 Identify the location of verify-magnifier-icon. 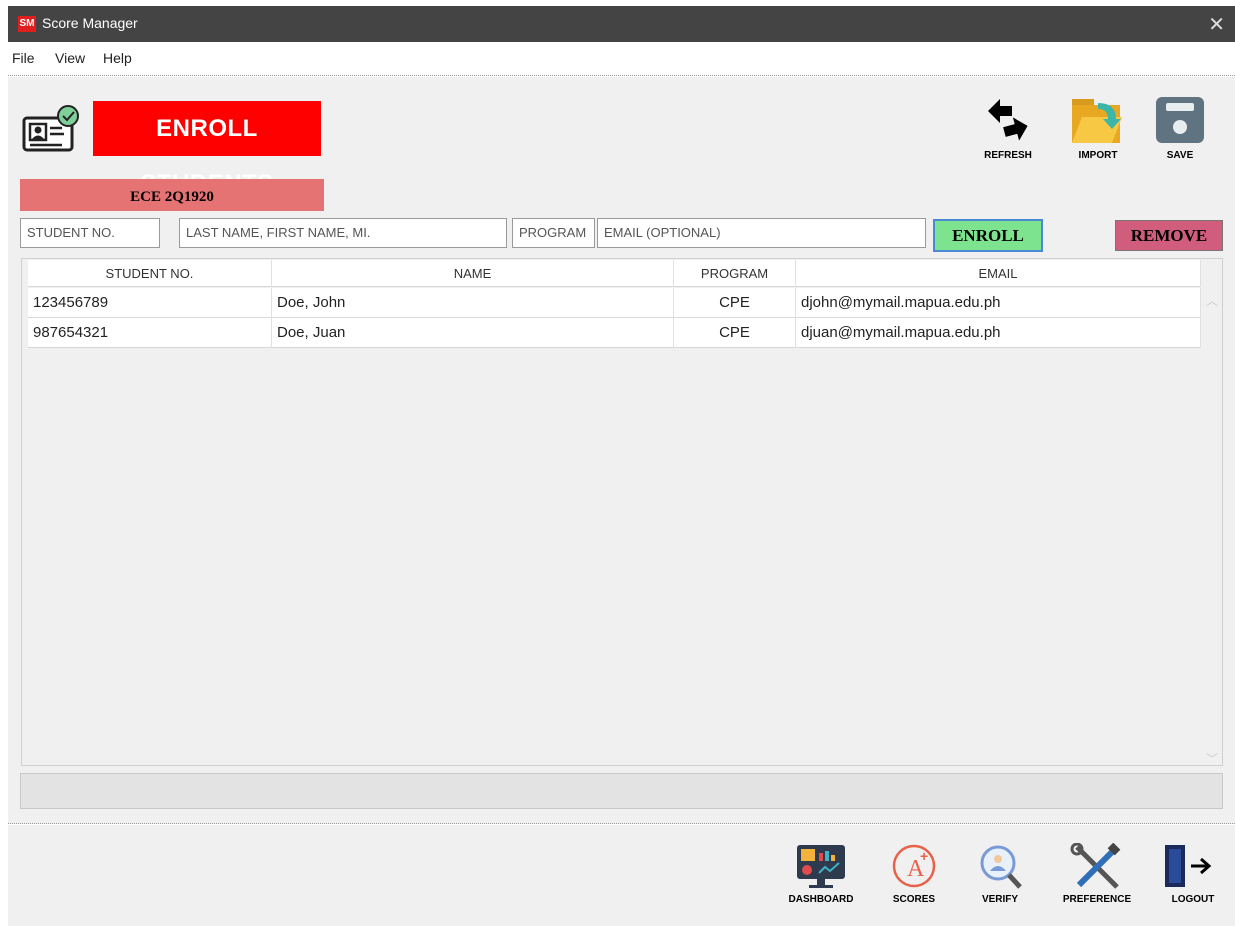
(1001, 867).